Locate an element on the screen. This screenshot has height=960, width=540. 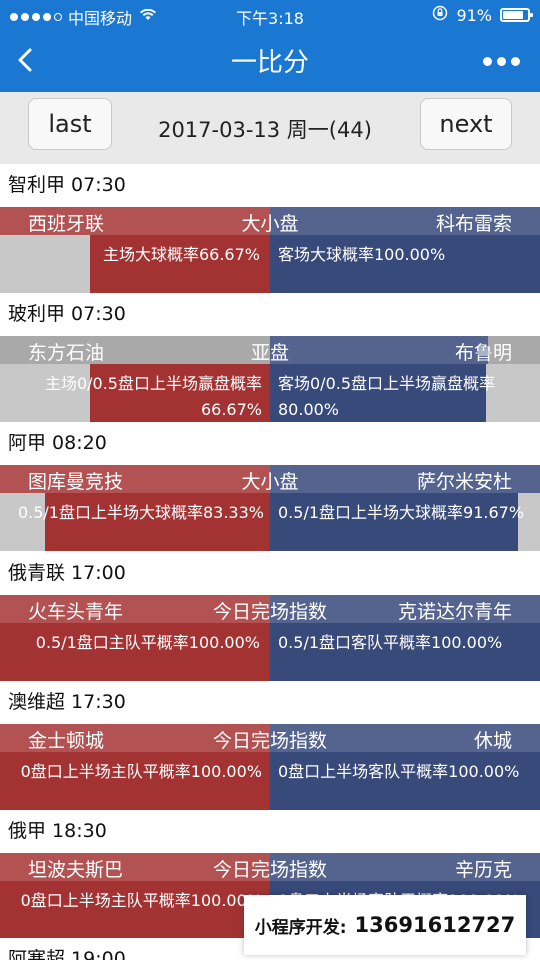
more-dots-icon is located at coordinates (487, 61).